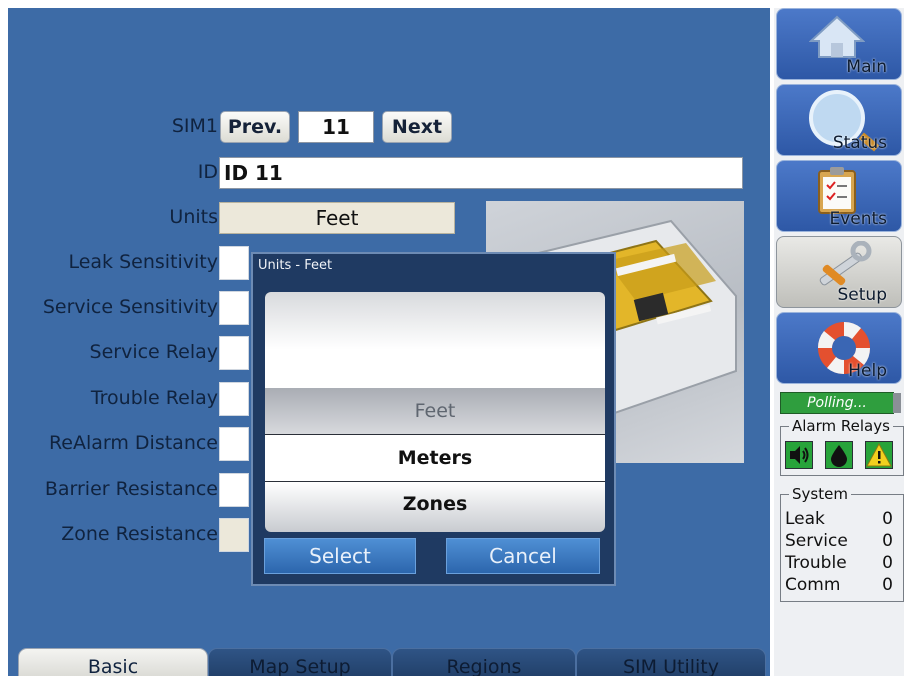 Image resolution: width=904 pixels, height=676 pixels. I want to click on sim-label: SIM1, so click(194, 126).